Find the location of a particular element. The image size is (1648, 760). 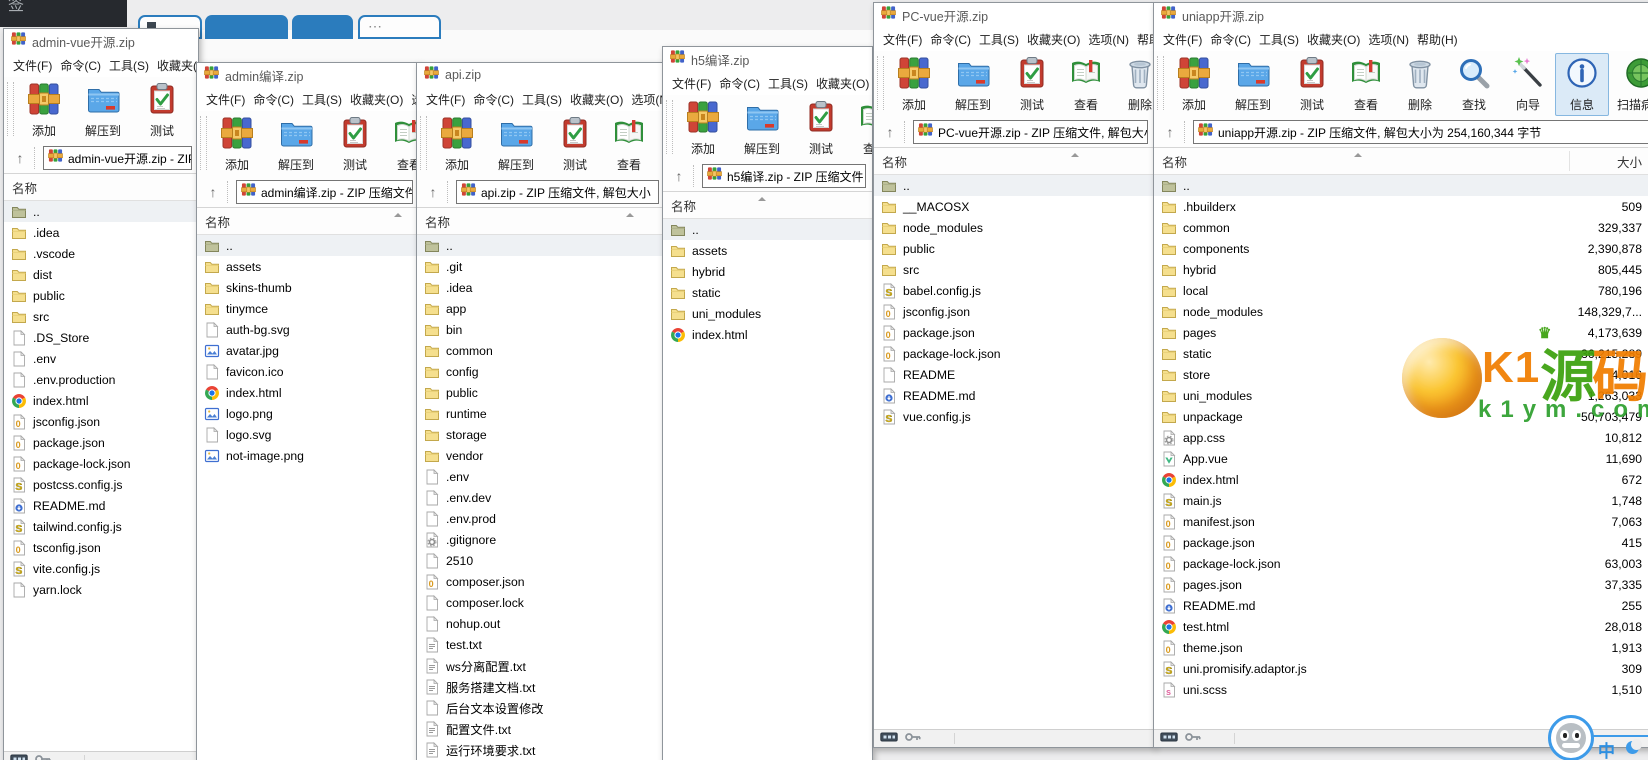

file-row: 0 pages.json 37,335 is located at coordinates (1401, 584).